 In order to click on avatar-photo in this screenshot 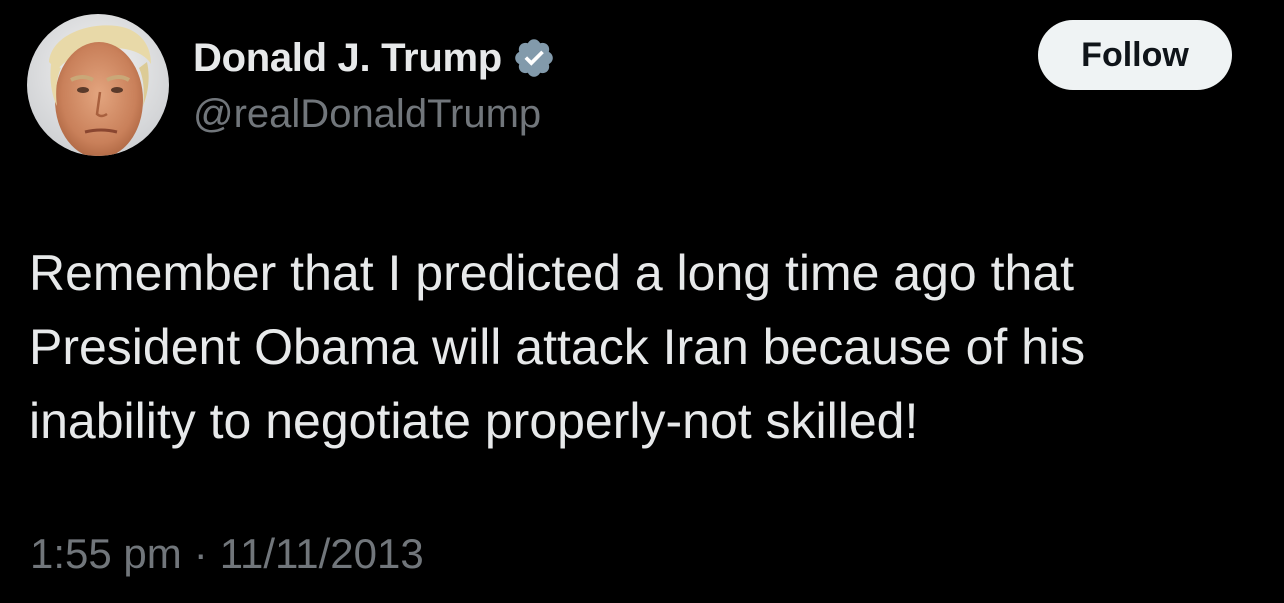, I will do `click(98, 85)`.